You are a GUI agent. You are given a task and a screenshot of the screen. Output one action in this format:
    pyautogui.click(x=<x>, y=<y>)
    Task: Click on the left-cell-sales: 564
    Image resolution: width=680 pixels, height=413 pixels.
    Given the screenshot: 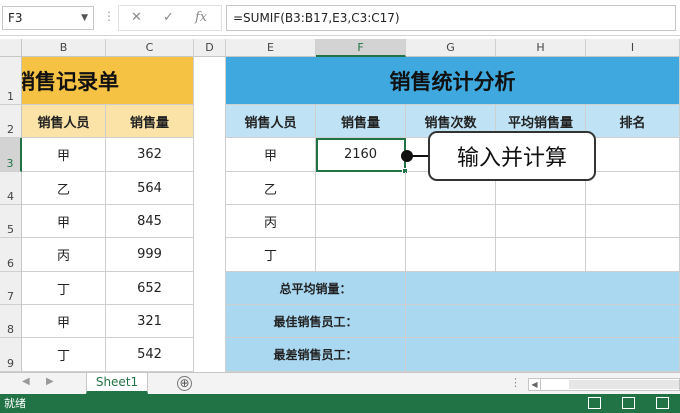 What is the action you would take?
    pyautogui.click(x=150, y=188)
    